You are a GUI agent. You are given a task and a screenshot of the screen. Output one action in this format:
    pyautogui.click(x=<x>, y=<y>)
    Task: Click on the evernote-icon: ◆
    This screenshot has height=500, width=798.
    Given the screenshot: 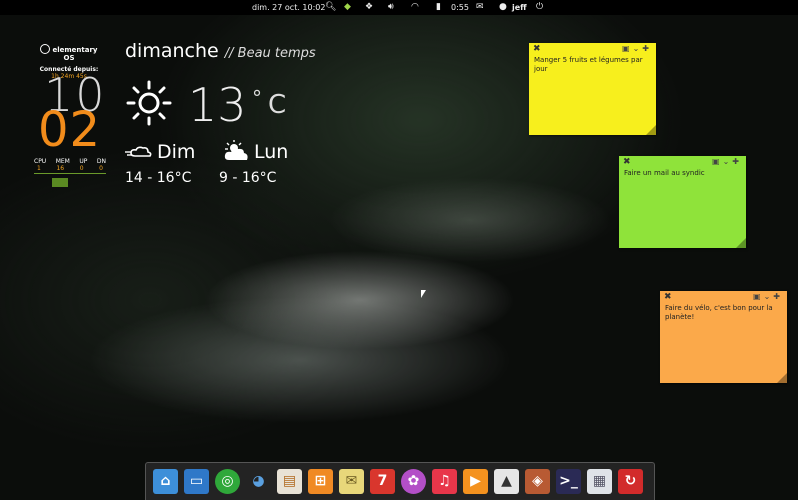 What is the action you would take?
    pyautogui.click(x=347, y=7)
    